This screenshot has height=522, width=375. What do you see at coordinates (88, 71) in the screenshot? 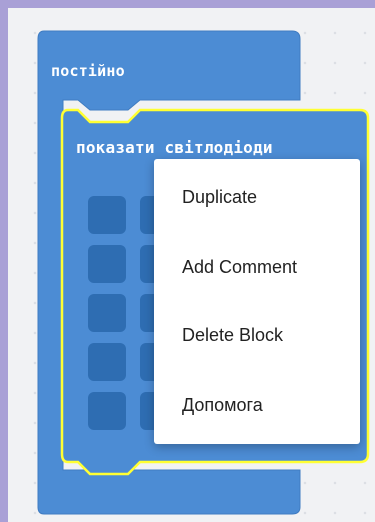
I see `forever-block-label: постійно` at bounding box center [88, 71].